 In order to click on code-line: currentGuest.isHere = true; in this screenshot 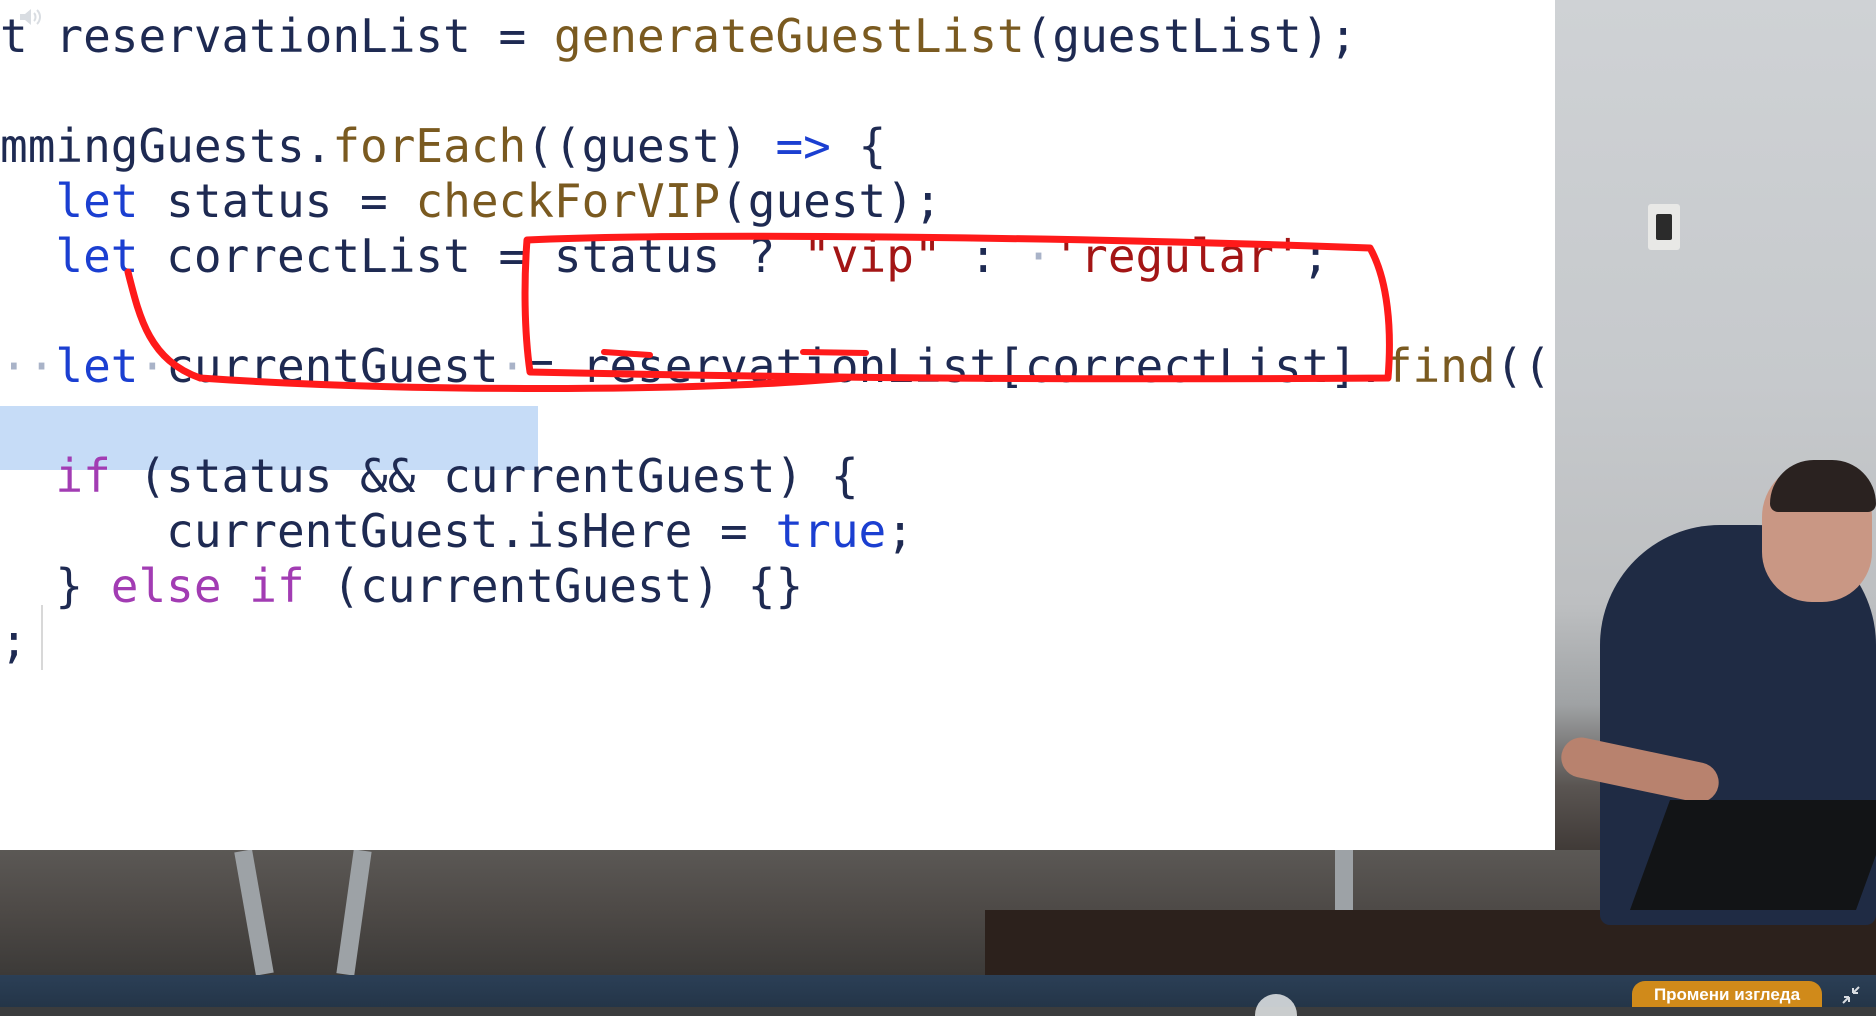, I will do `click(457, 531)`.